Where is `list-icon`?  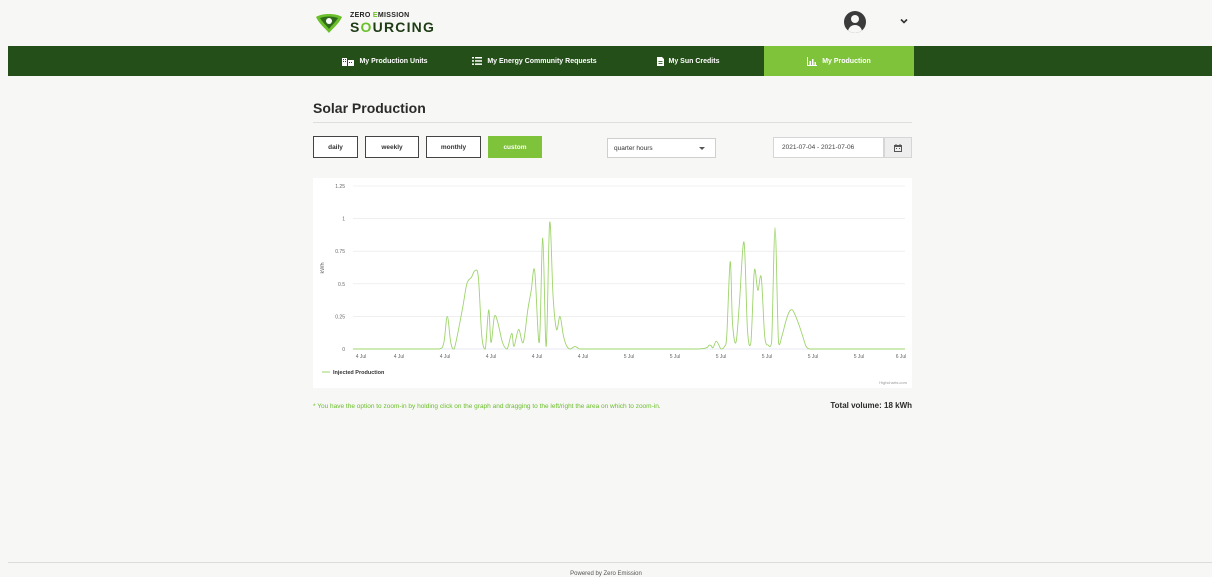
list-icon is located at coordinates (477, 61).